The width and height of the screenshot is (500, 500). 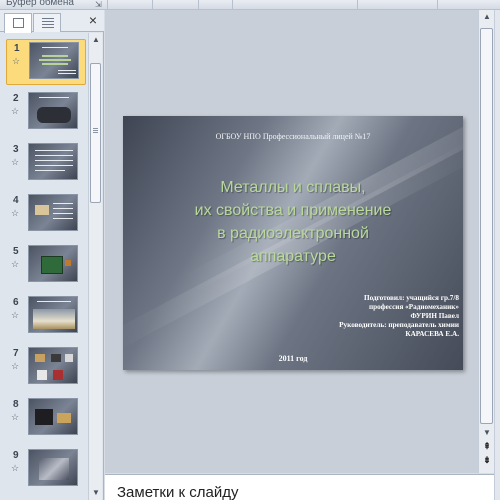 I want to click on credits-line: профессия «Радиомеханик», so click(x=413, y=307).